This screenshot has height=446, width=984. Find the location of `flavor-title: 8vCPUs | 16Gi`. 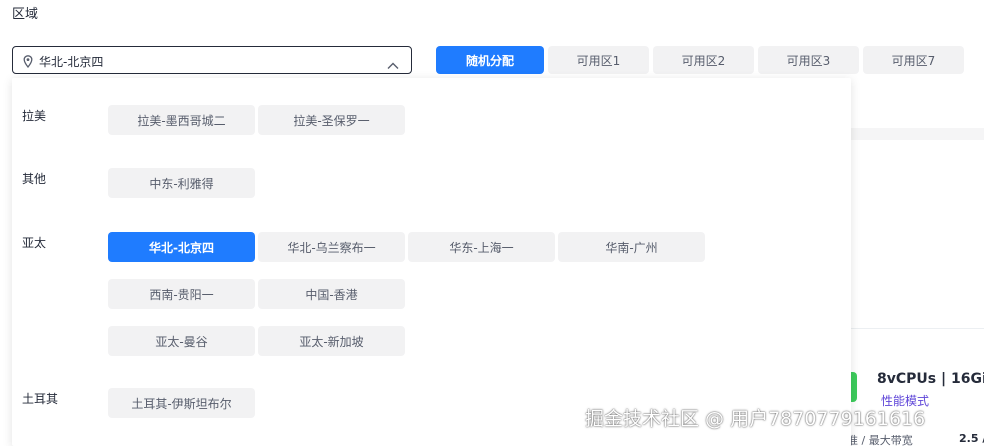

flavor-title: 8vCPUs | 16Gi is located at coordinates (930, 379).